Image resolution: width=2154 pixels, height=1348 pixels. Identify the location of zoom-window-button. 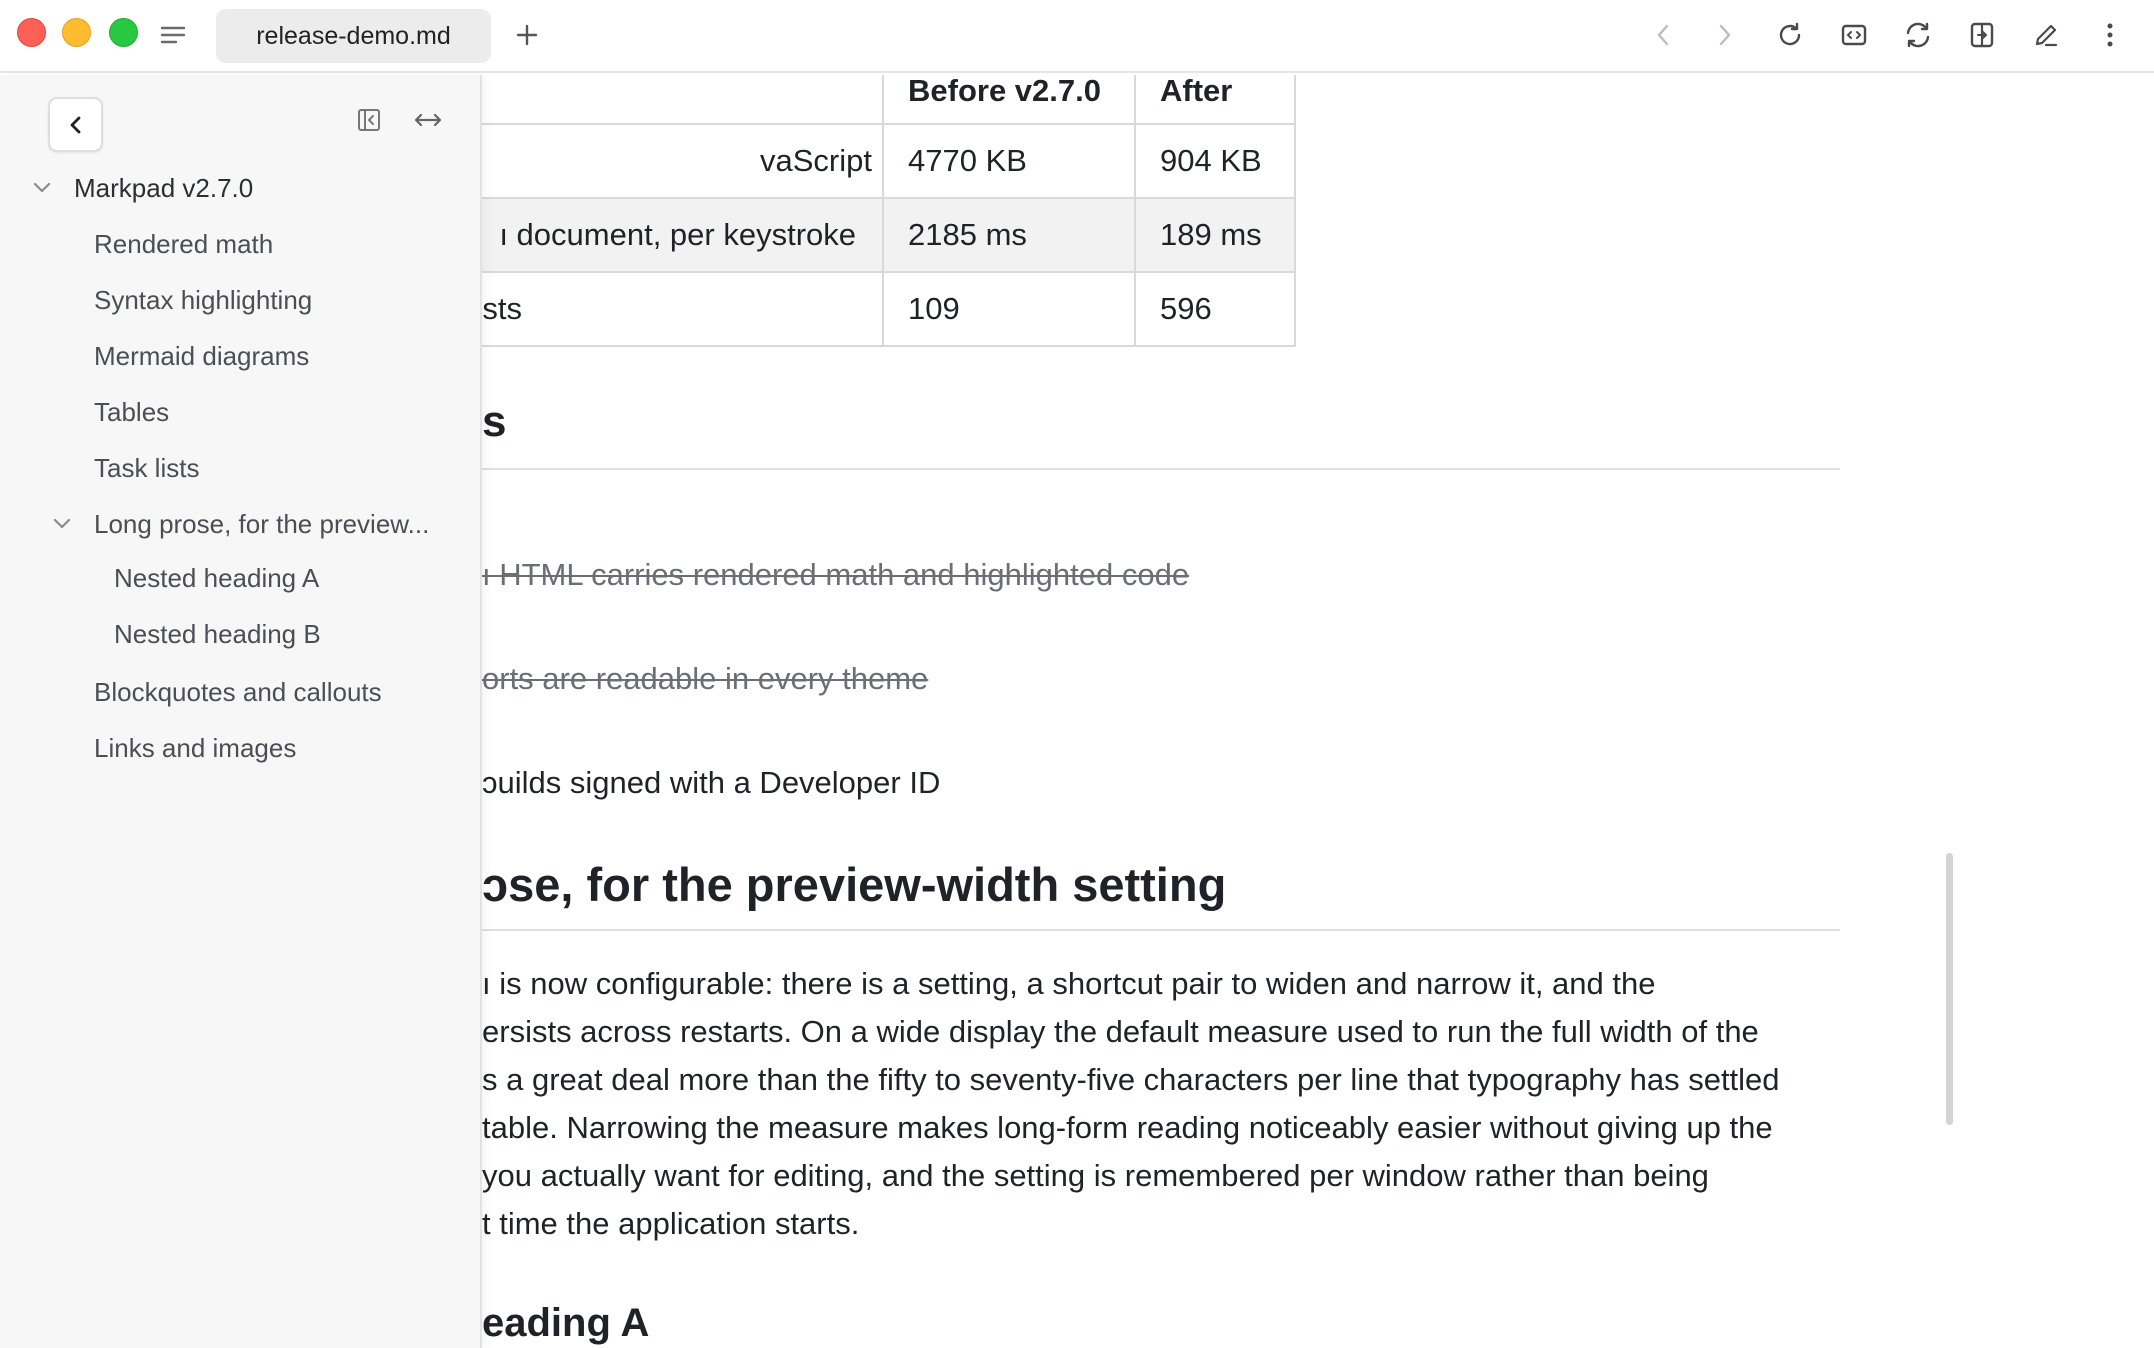
(123, 32).